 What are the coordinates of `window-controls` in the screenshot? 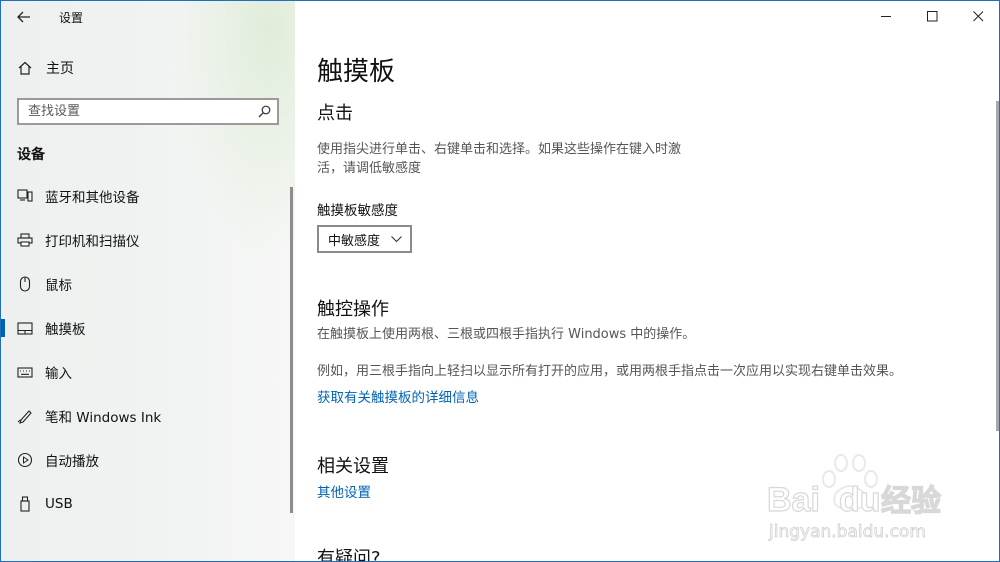 It's located at (931, 16).